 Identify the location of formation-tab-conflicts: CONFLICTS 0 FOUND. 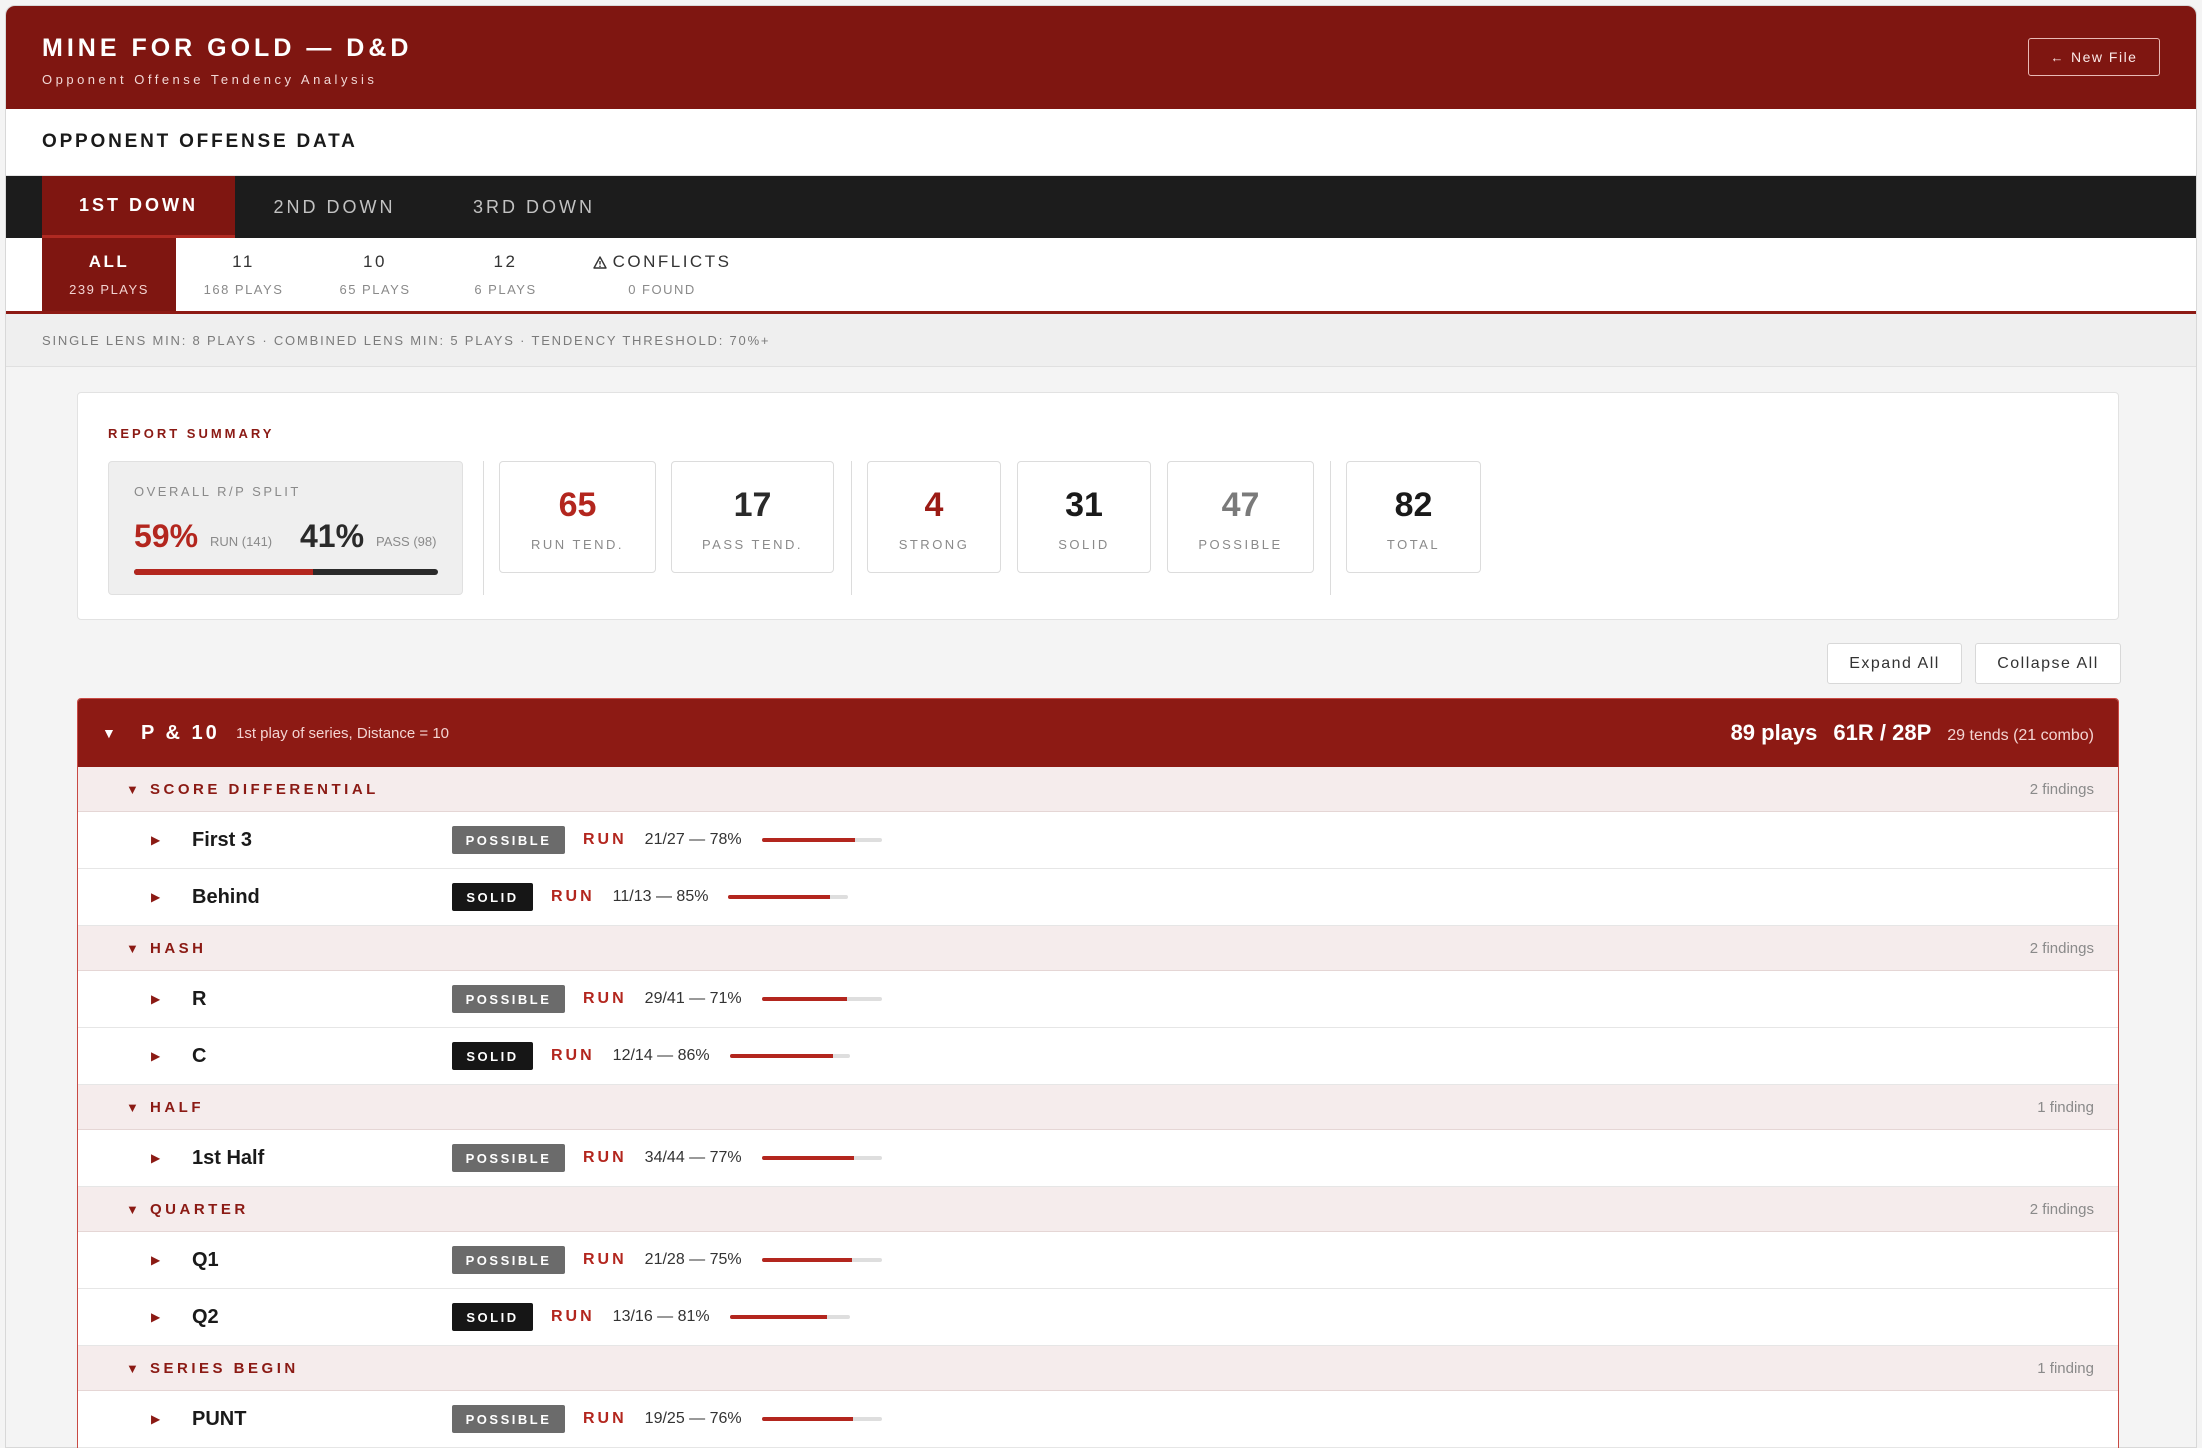
(662, 274).